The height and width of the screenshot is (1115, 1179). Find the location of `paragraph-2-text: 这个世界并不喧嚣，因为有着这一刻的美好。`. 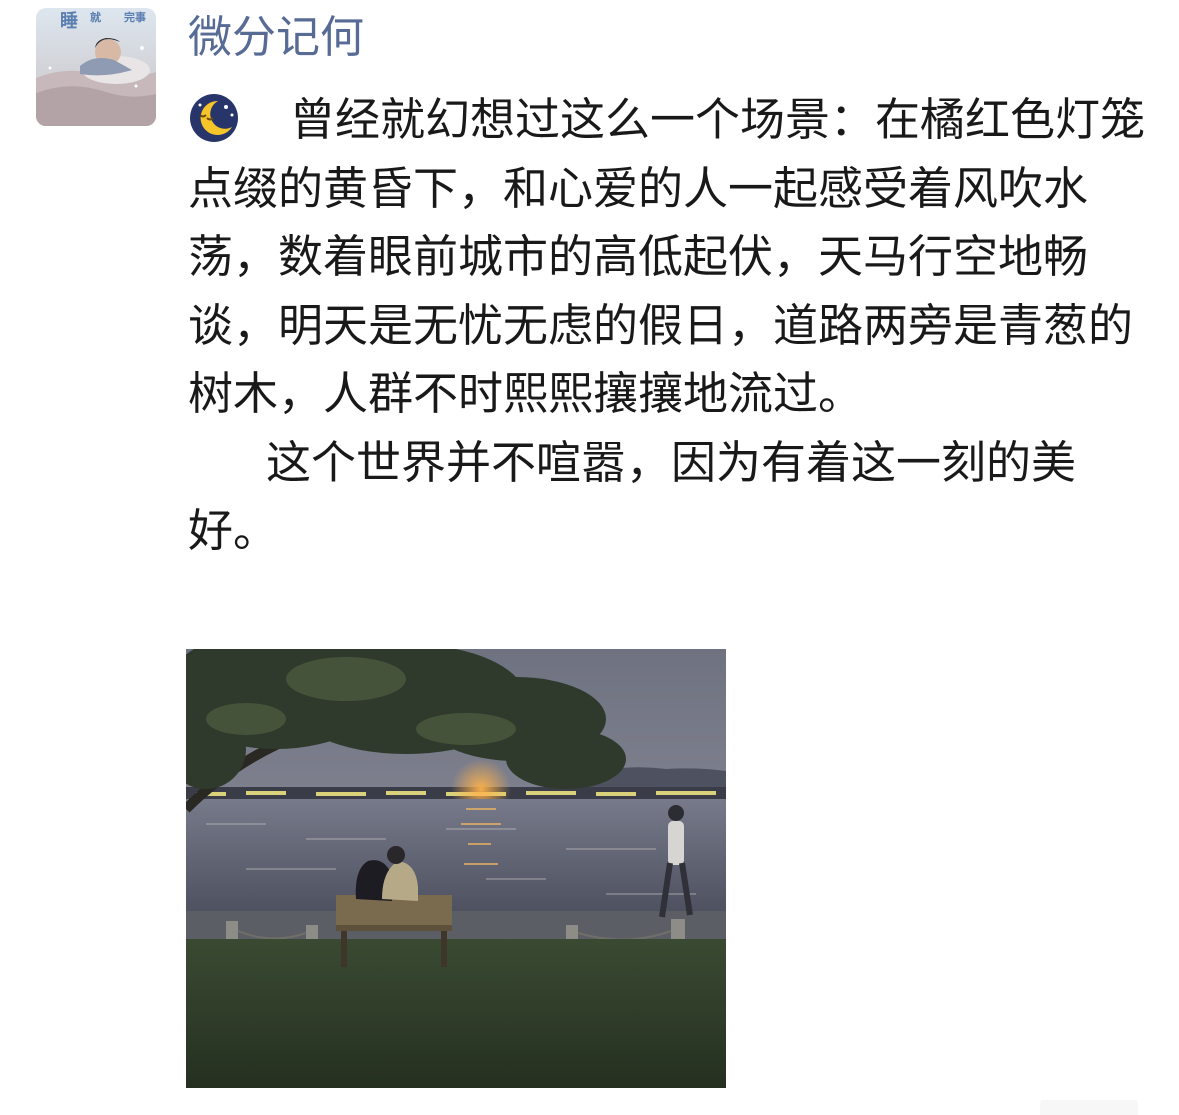

paragraph-2-text: 这个世界并不喧嚣，因为有着这一刻的美好。 is located at coordinates (632, 496).